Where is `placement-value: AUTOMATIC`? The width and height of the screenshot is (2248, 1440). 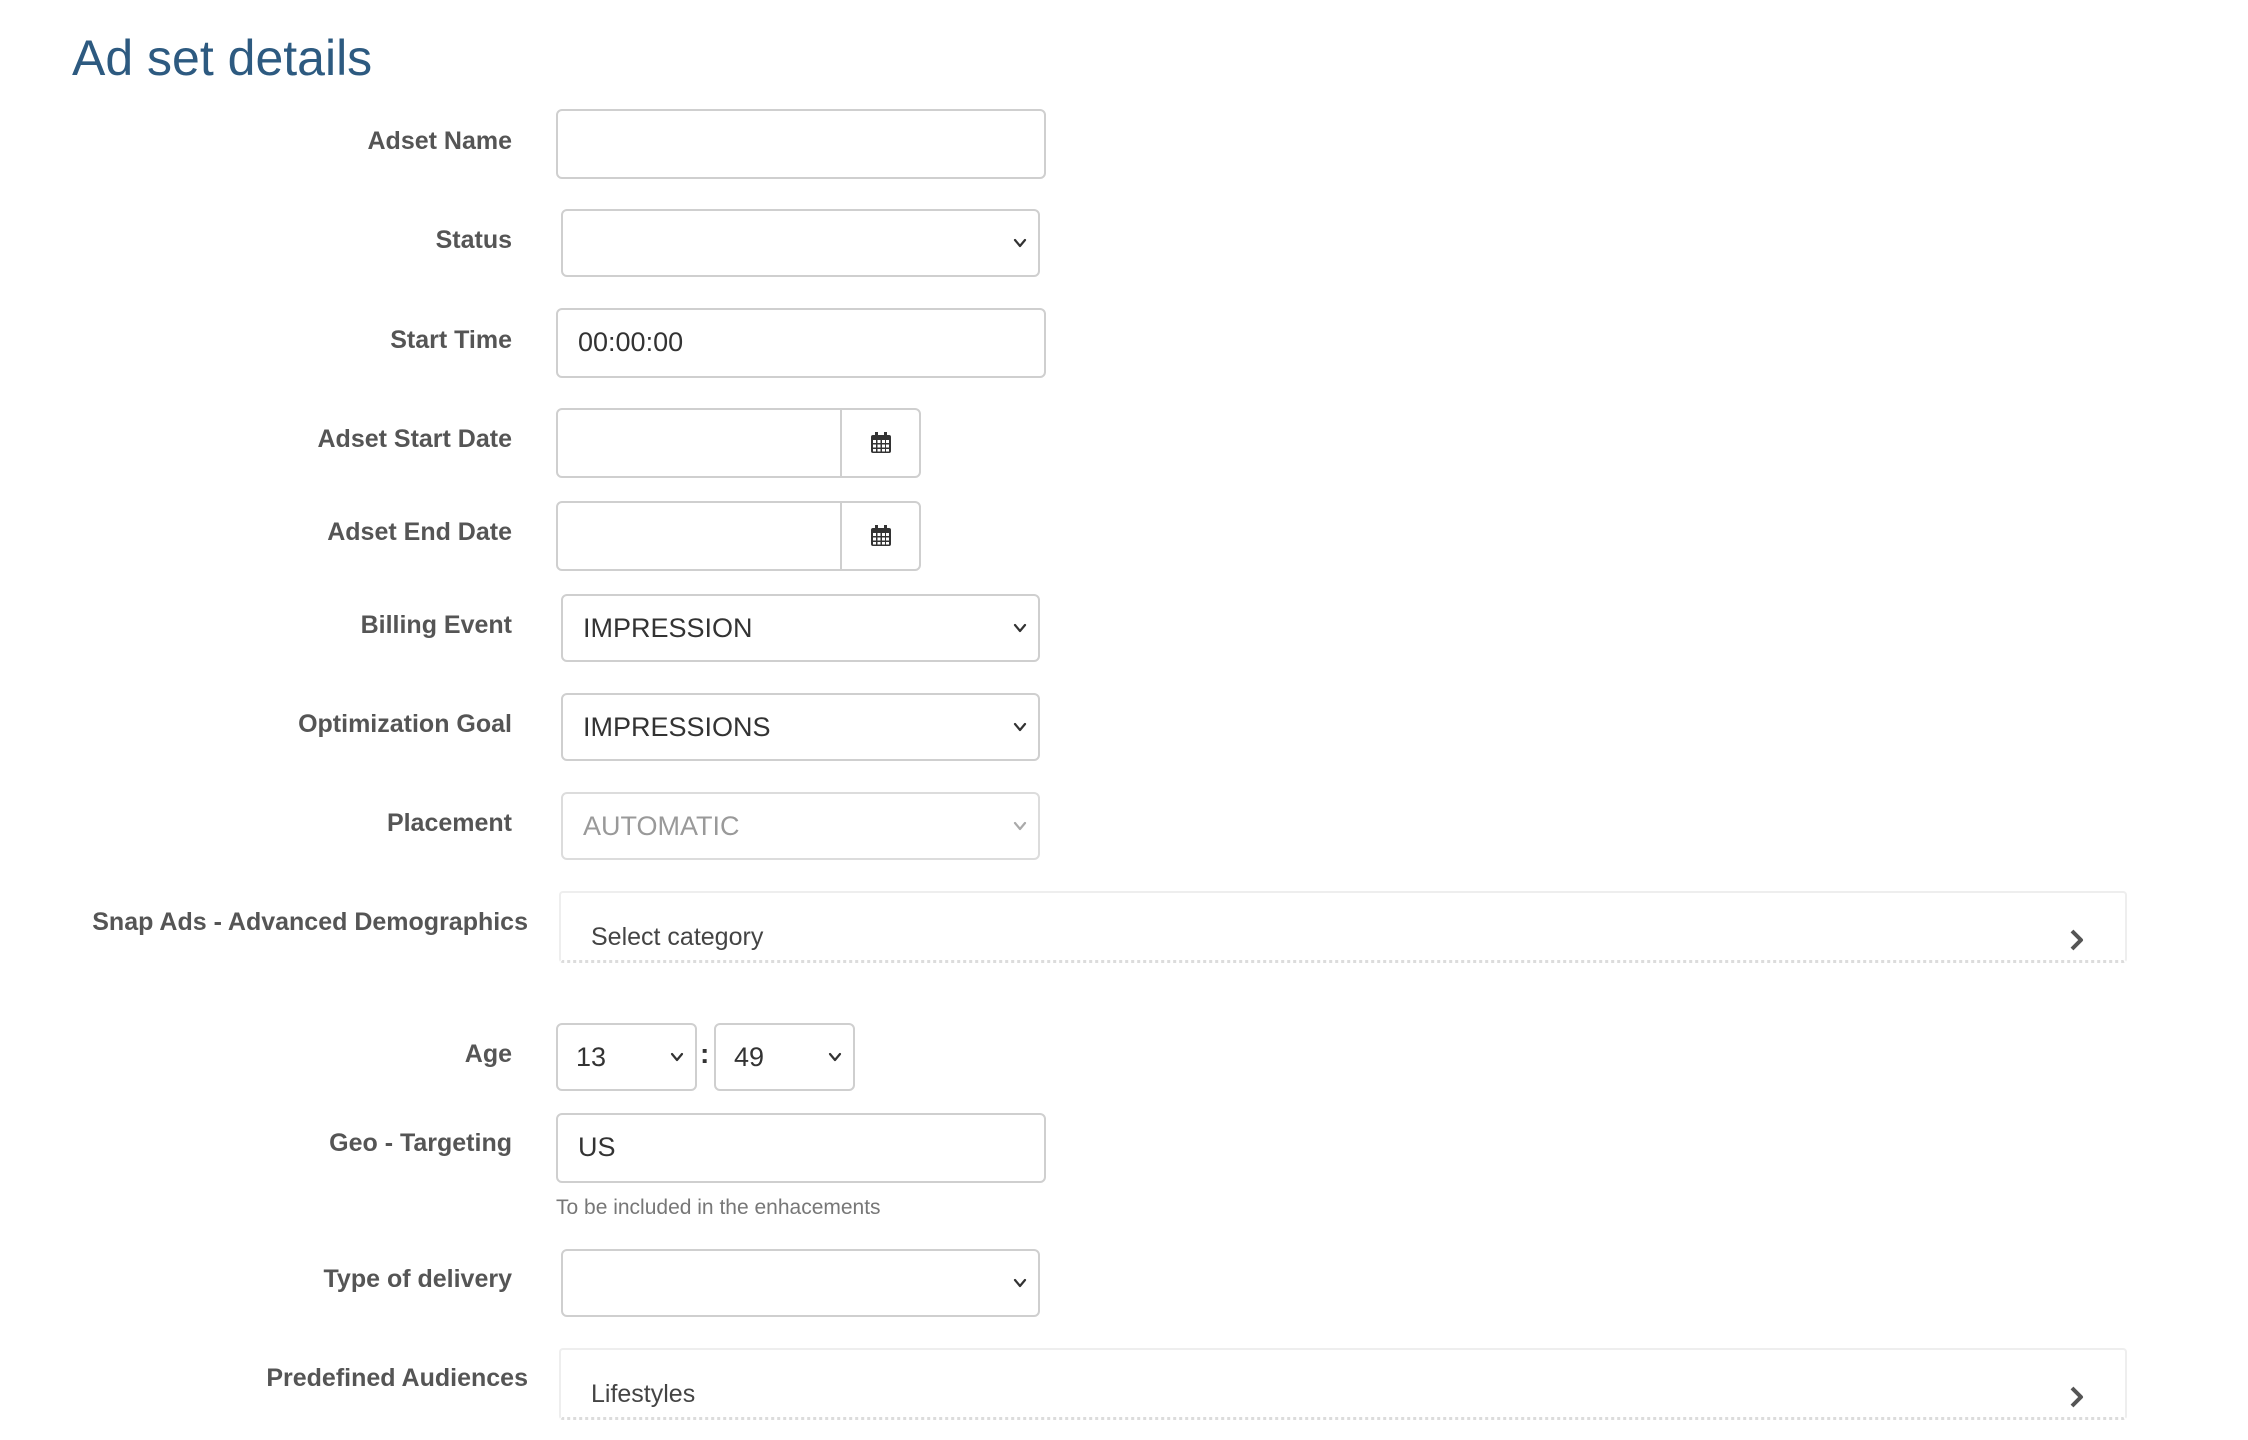 placement-value: AUTOMATIC is located at coordinates (661, 826).